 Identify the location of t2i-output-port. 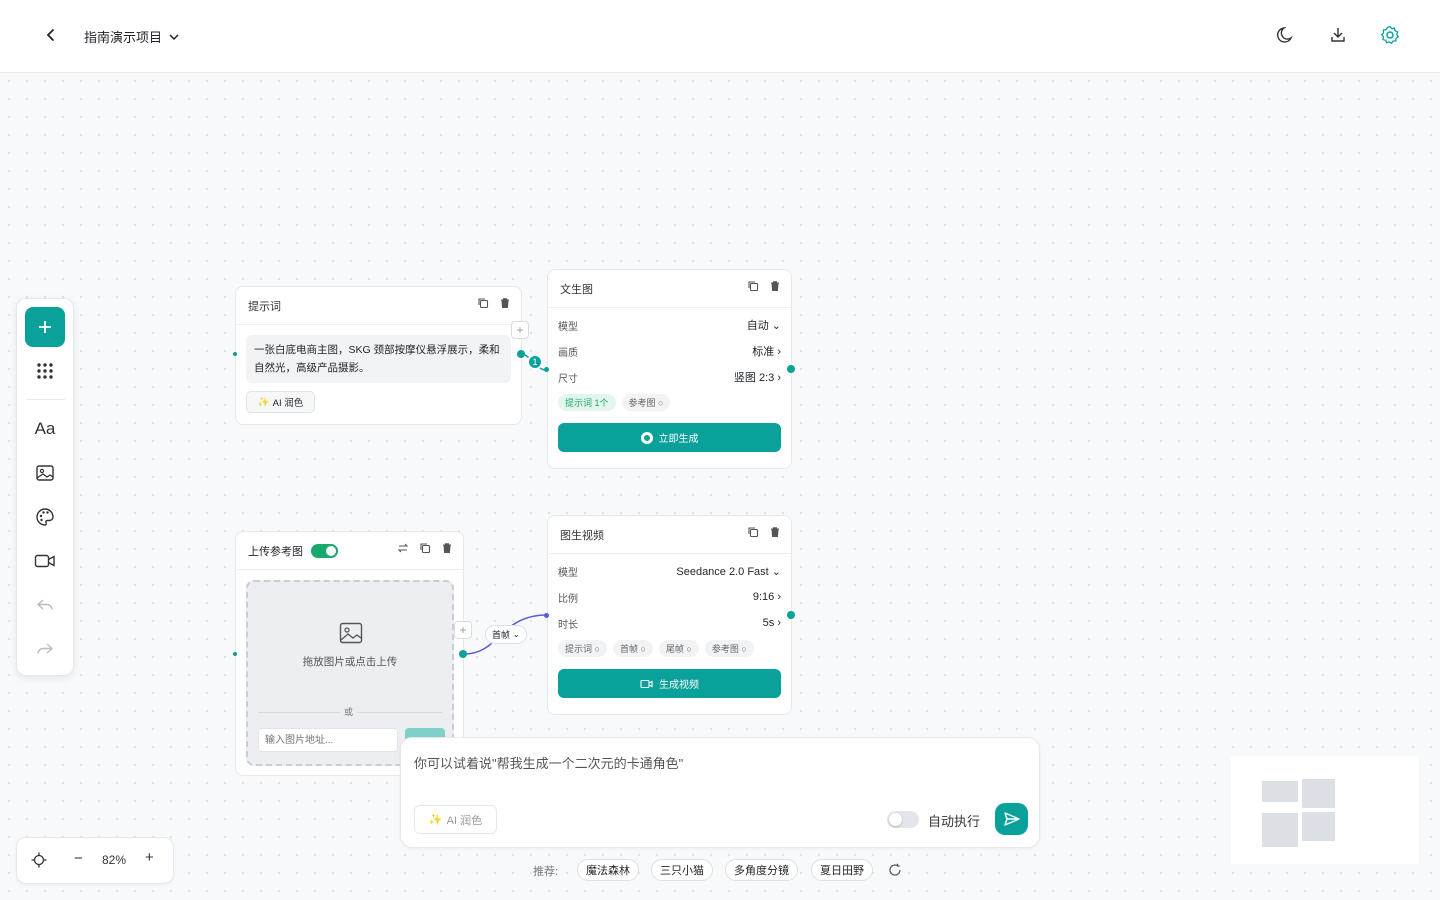
(791, 369).